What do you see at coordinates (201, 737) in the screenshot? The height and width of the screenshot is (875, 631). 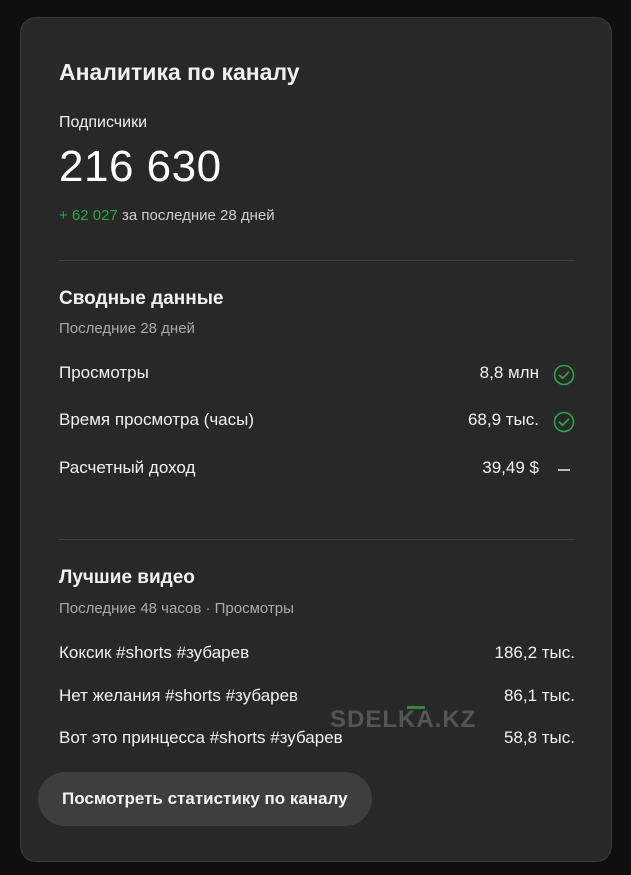 I see `video-title: Вот это принцесса #shorts #зубарев` at bounding box center [201, 737].